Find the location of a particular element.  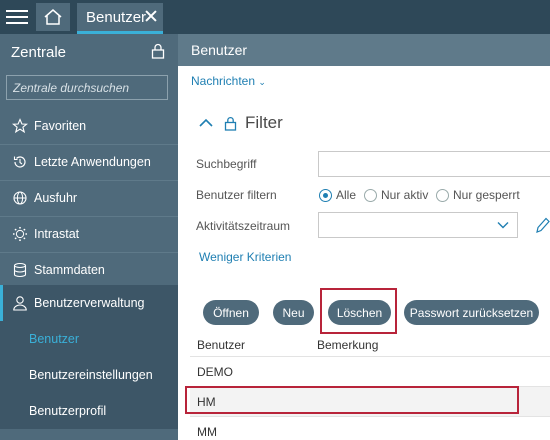

filter-header: Filter is located at coordinates (240, 123).